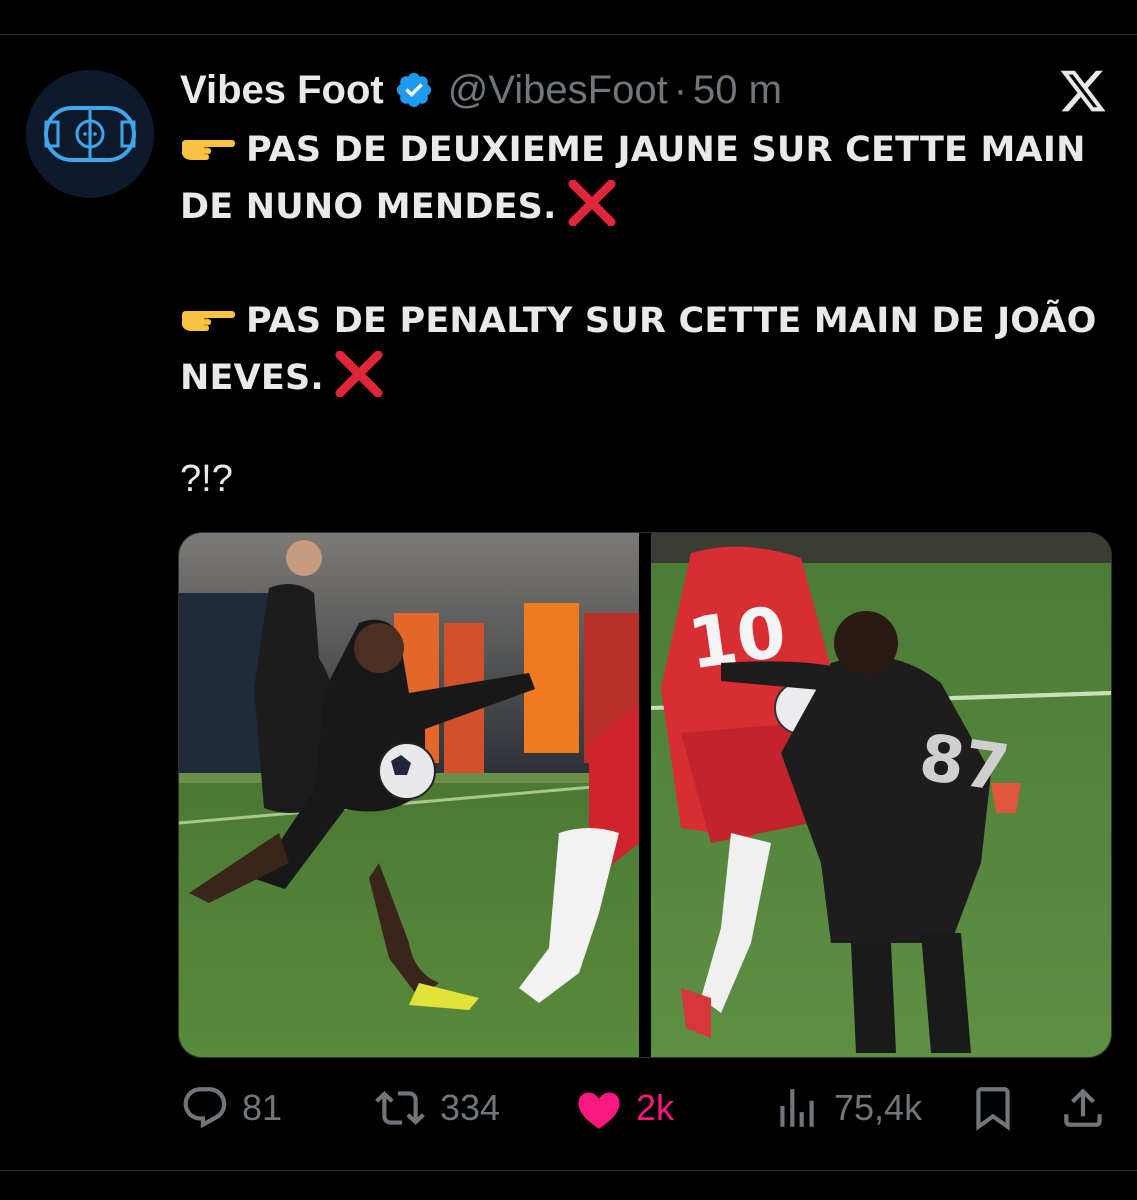 The height and width of the screenshot is (1200, 1137). I want to click on bottom-divider, so click(568, 1170).